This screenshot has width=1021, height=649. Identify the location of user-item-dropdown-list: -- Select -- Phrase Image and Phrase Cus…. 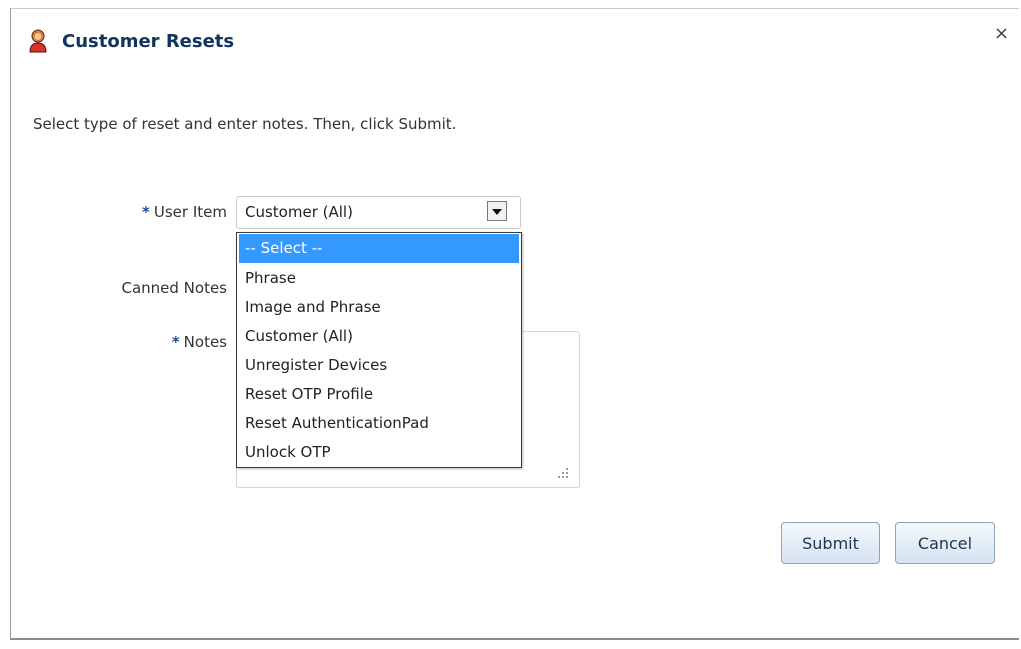
(379, 350).